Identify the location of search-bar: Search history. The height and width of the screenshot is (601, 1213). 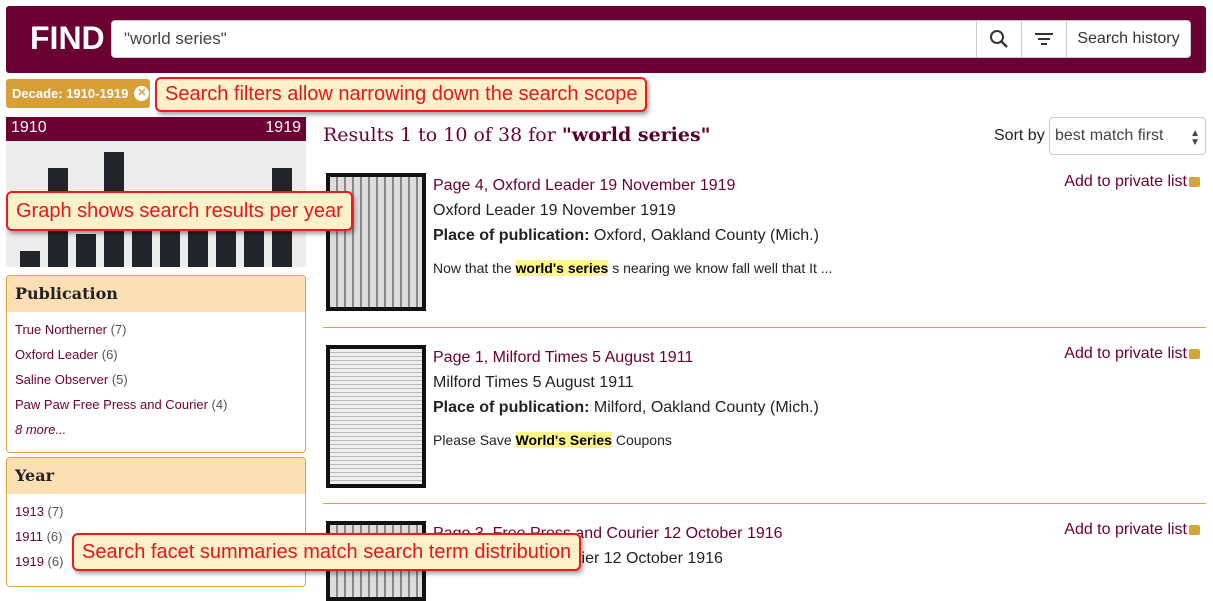
(651, 39).